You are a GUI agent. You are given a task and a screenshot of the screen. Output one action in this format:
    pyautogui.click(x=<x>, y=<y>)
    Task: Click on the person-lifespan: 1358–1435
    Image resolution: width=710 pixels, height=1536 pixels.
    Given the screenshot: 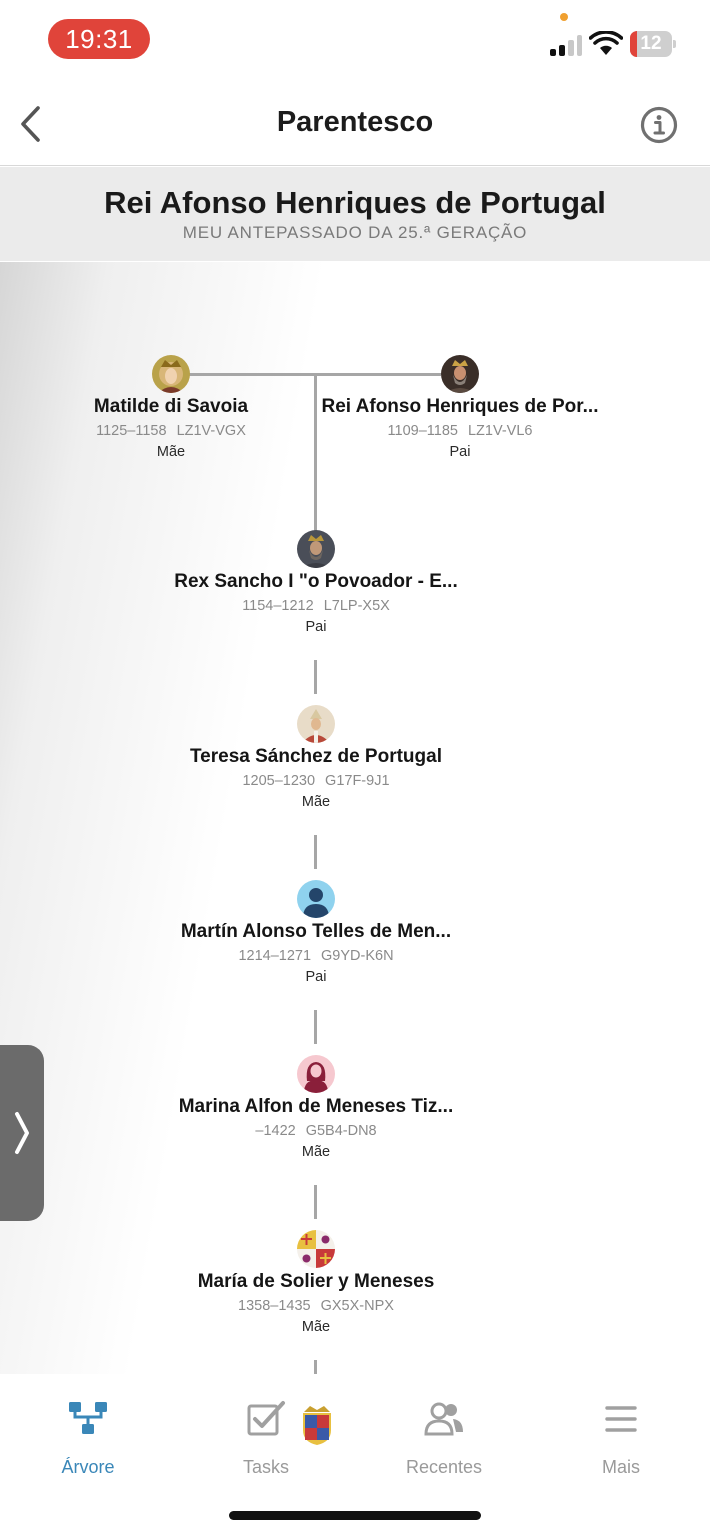 What is the action you would take?
    pyautogui.click(x=274, y=1306)
    